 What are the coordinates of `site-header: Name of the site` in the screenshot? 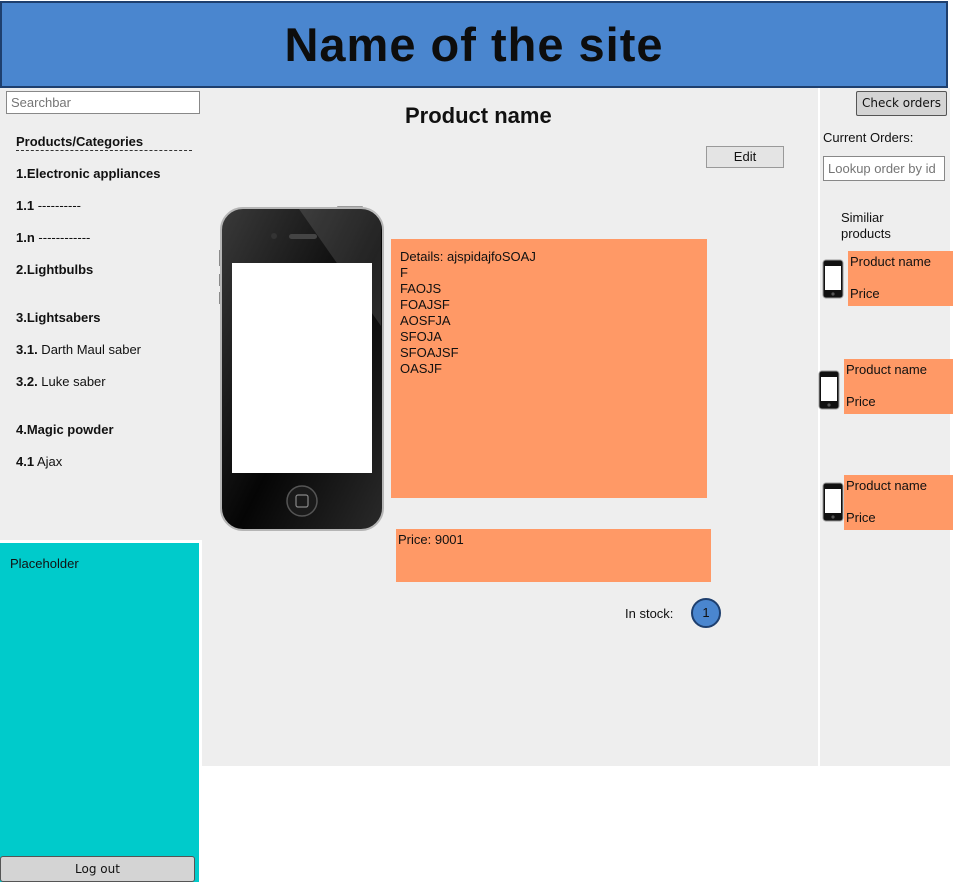 It's located at (474, 44).